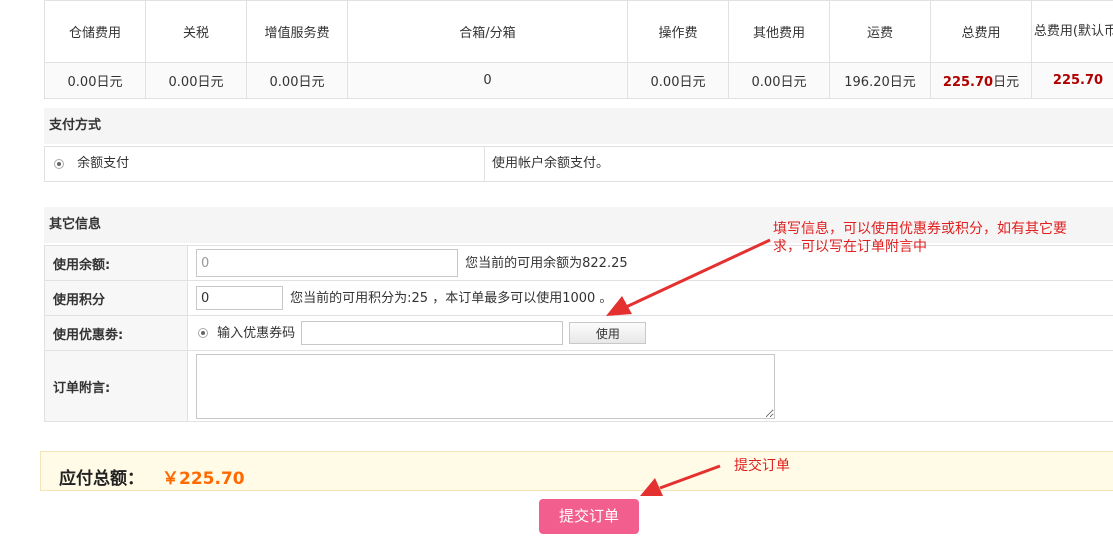 The image size is (1113, 544). Describe the element at coordinates (688, 277) in the screenshot. I see `arrow-to-points-icon` at that location.